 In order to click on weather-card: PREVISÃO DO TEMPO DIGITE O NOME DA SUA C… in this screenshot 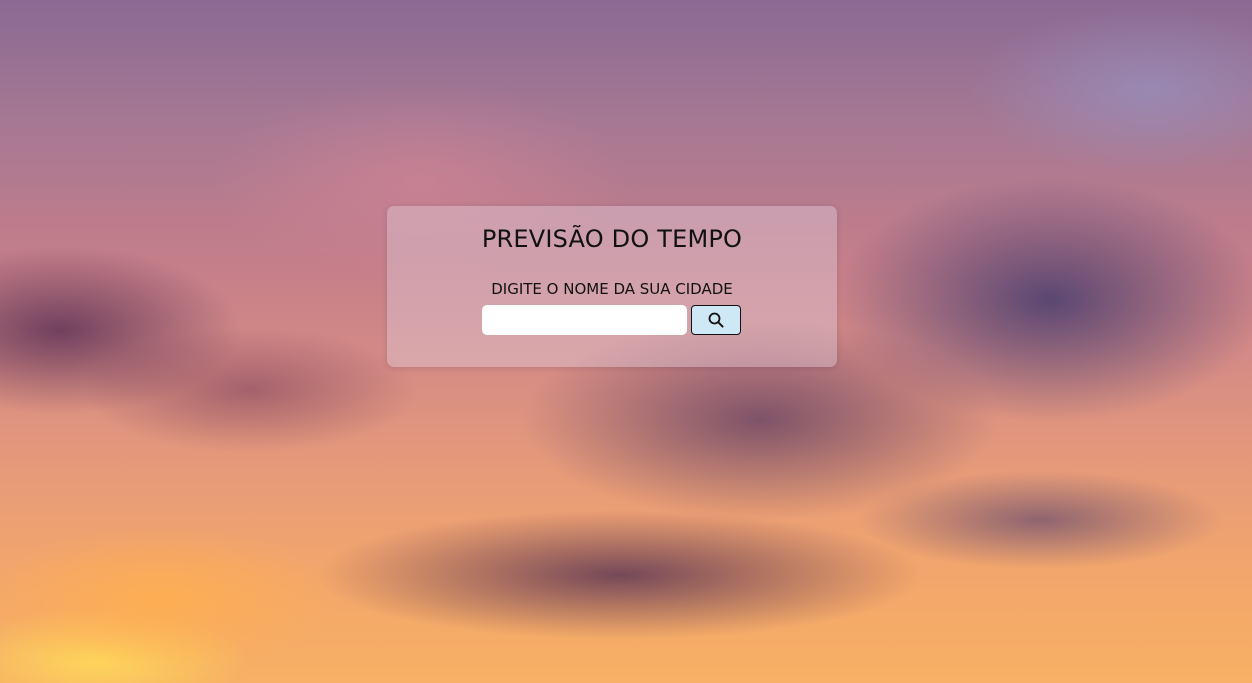, I will do `click(612, 286)`.